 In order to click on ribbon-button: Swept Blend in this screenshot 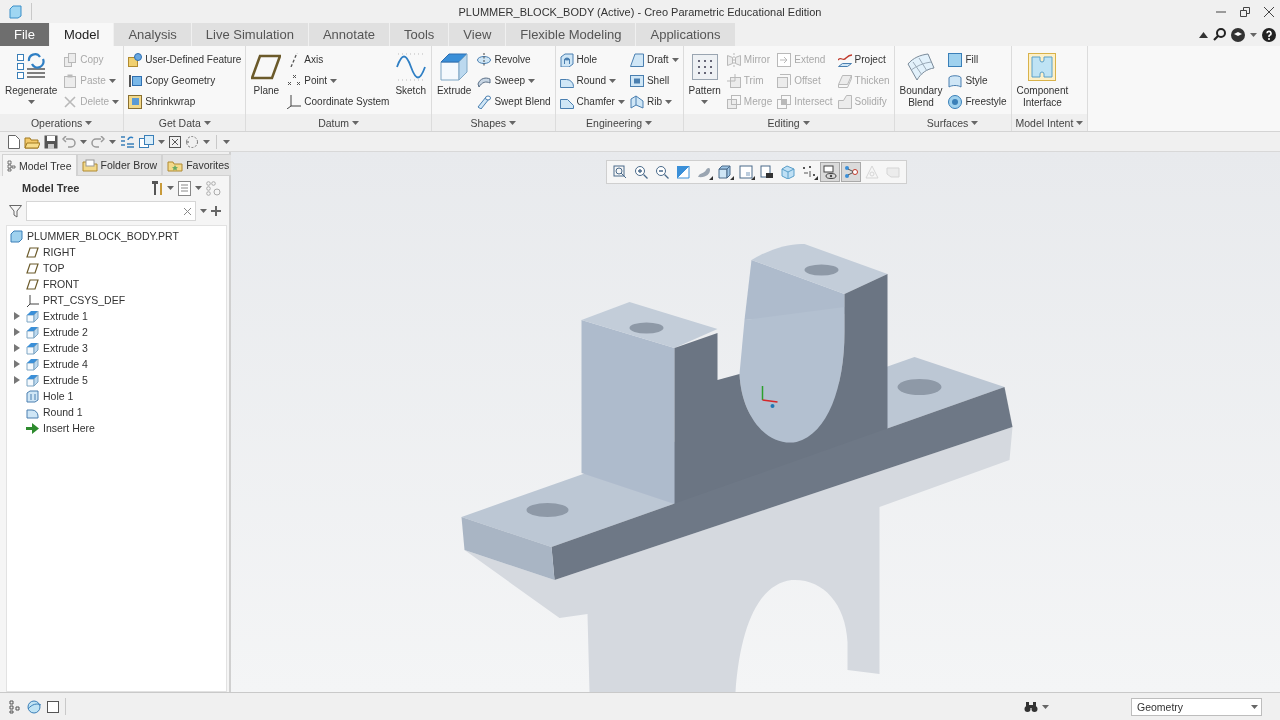, I will do `click(514, 101)`.